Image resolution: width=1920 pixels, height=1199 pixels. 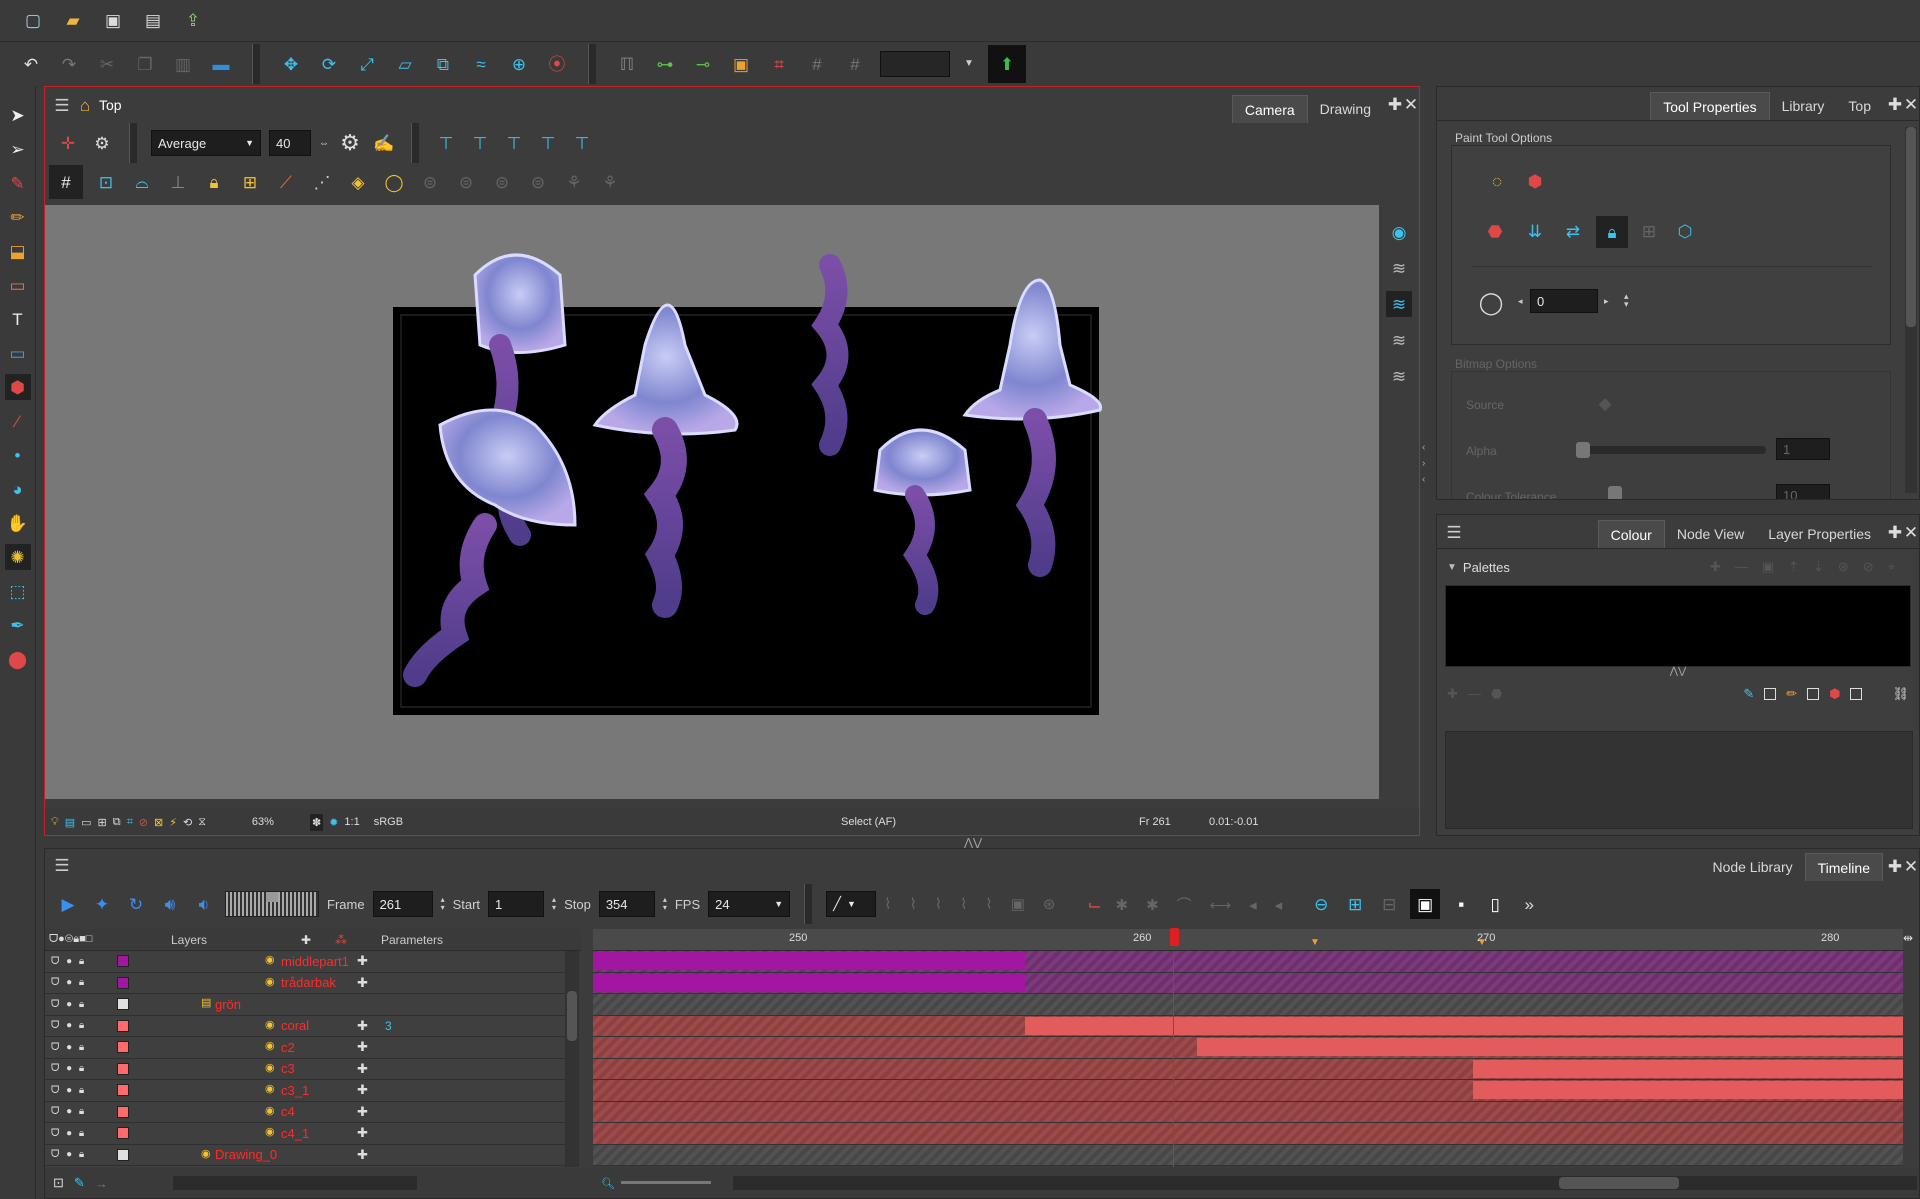 What do you see at coordinates (1174, 937) in the screenshot?
I see `playhead-handle` at bounding box center [1174, 937].